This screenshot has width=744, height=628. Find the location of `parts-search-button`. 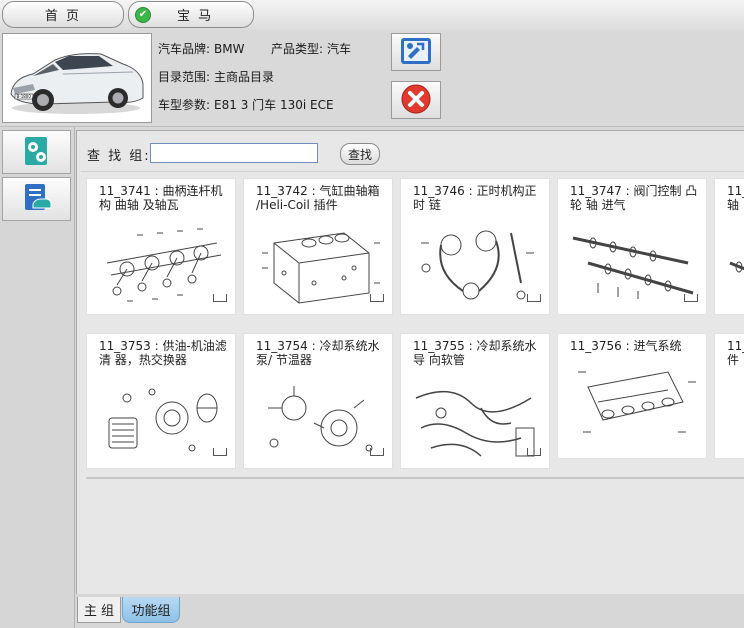

parts-search-button is located at coordinates (36, 152).